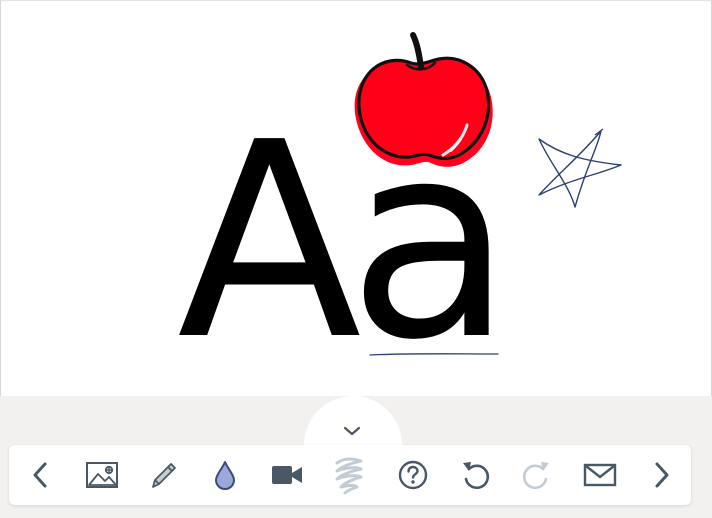 The image size is (712, 518). I want to click on image-add-icon, so click(102, 475).